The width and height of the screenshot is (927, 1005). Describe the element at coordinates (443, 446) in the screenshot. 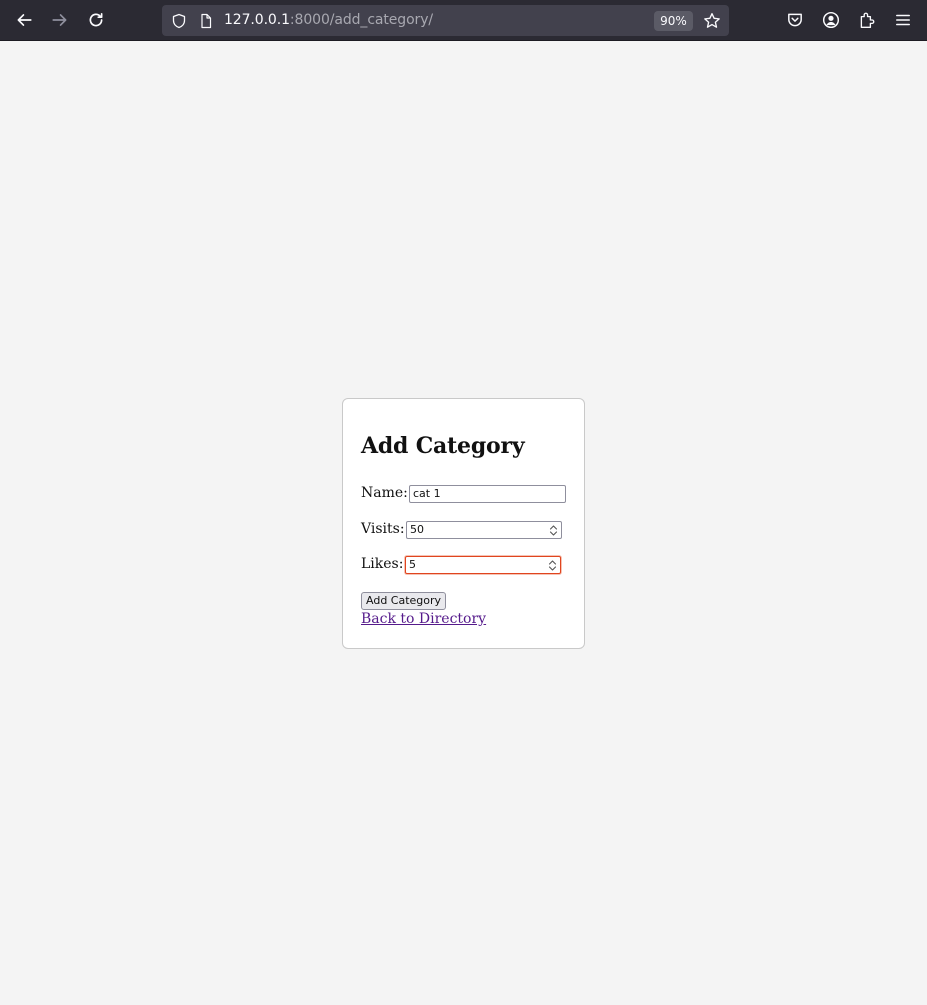

I see `page-title: Add Category` at that location.